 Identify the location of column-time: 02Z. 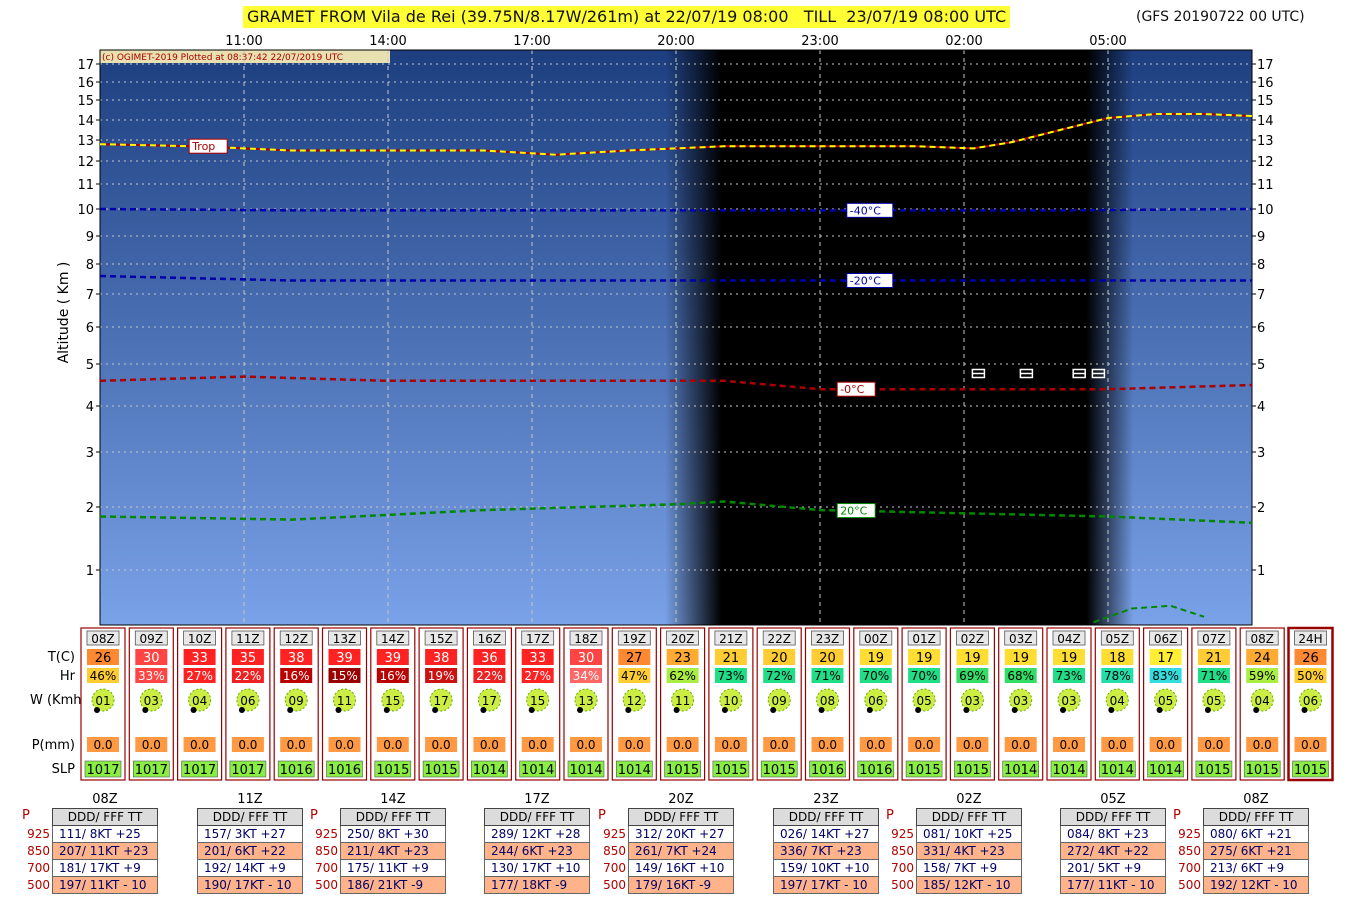
(973, 639).